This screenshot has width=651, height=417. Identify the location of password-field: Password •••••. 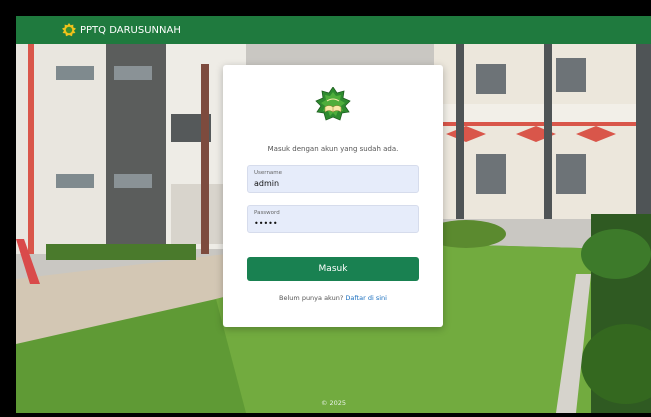
(333, 219).